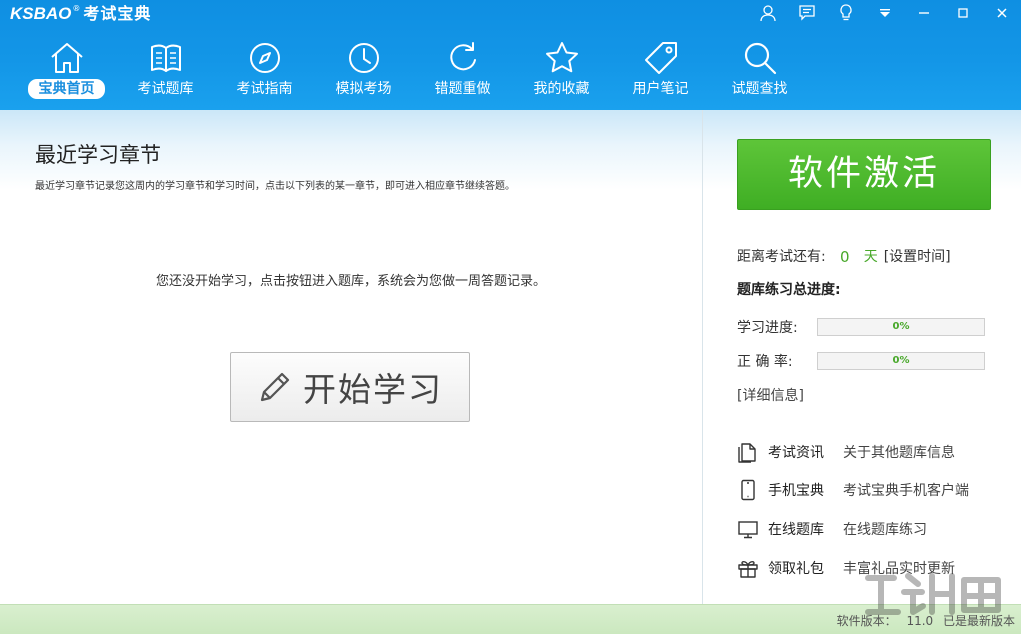  Describe the element at coordinates (789, 290) in the screenshot. I see `overall-progress-title: 题库练习总进度:` at that location.